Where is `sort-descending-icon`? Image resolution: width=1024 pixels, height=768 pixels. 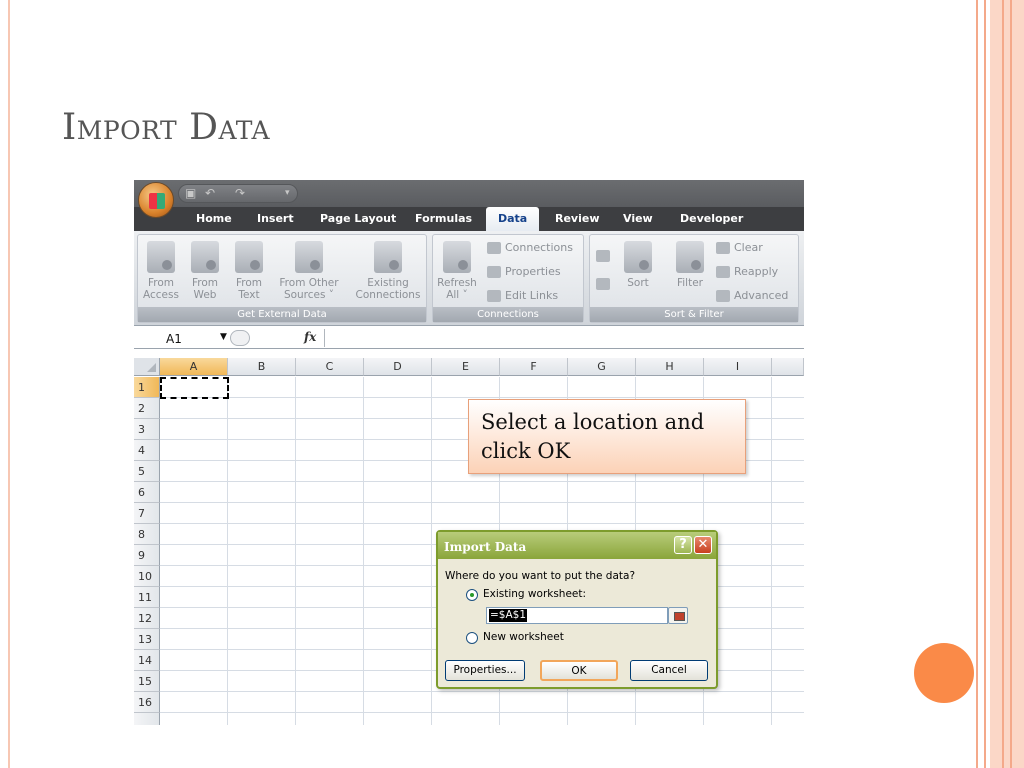
sort-descending-icon is located at coordinates (603, 284).